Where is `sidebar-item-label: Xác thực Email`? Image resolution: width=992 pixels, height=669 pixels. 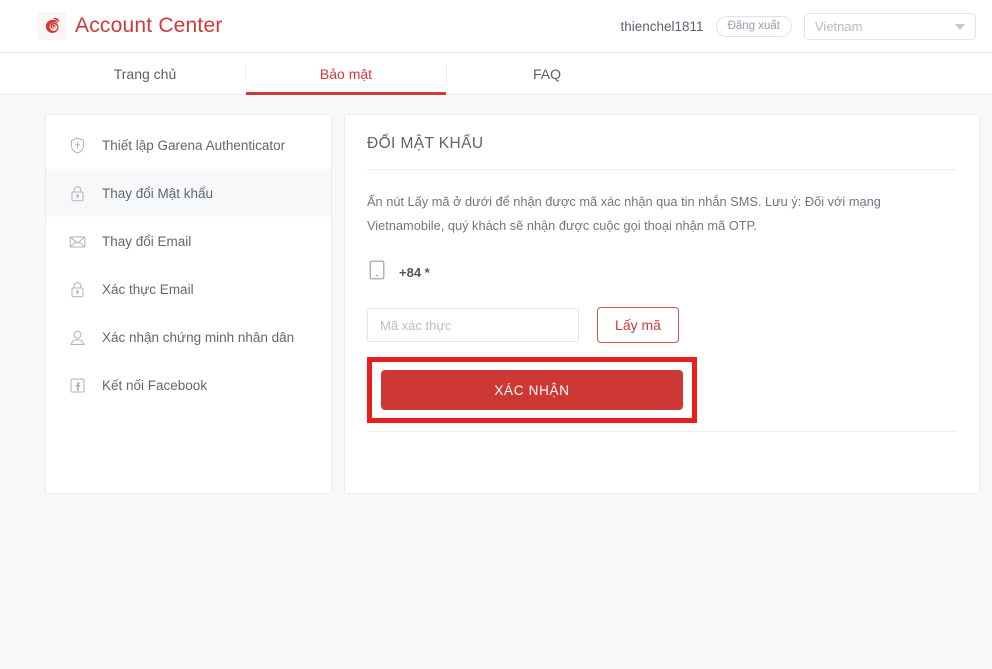 sidebar-item-label: Xác thực Email is located at coordinates (148, 289).